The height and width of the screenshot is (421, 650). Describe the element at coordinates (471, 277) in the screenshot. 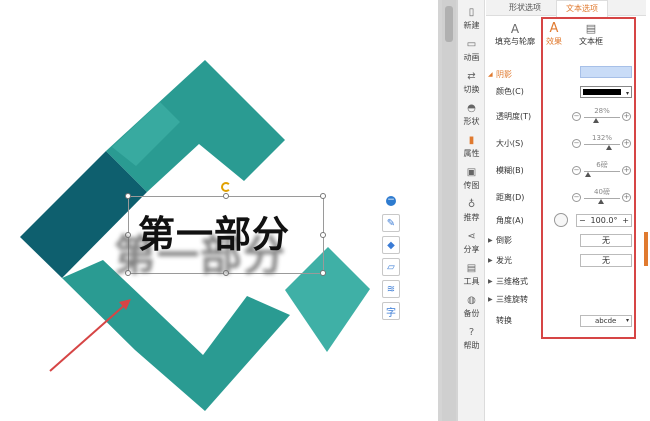

I see `strip-item-tools: ▤ 工具` at that location.